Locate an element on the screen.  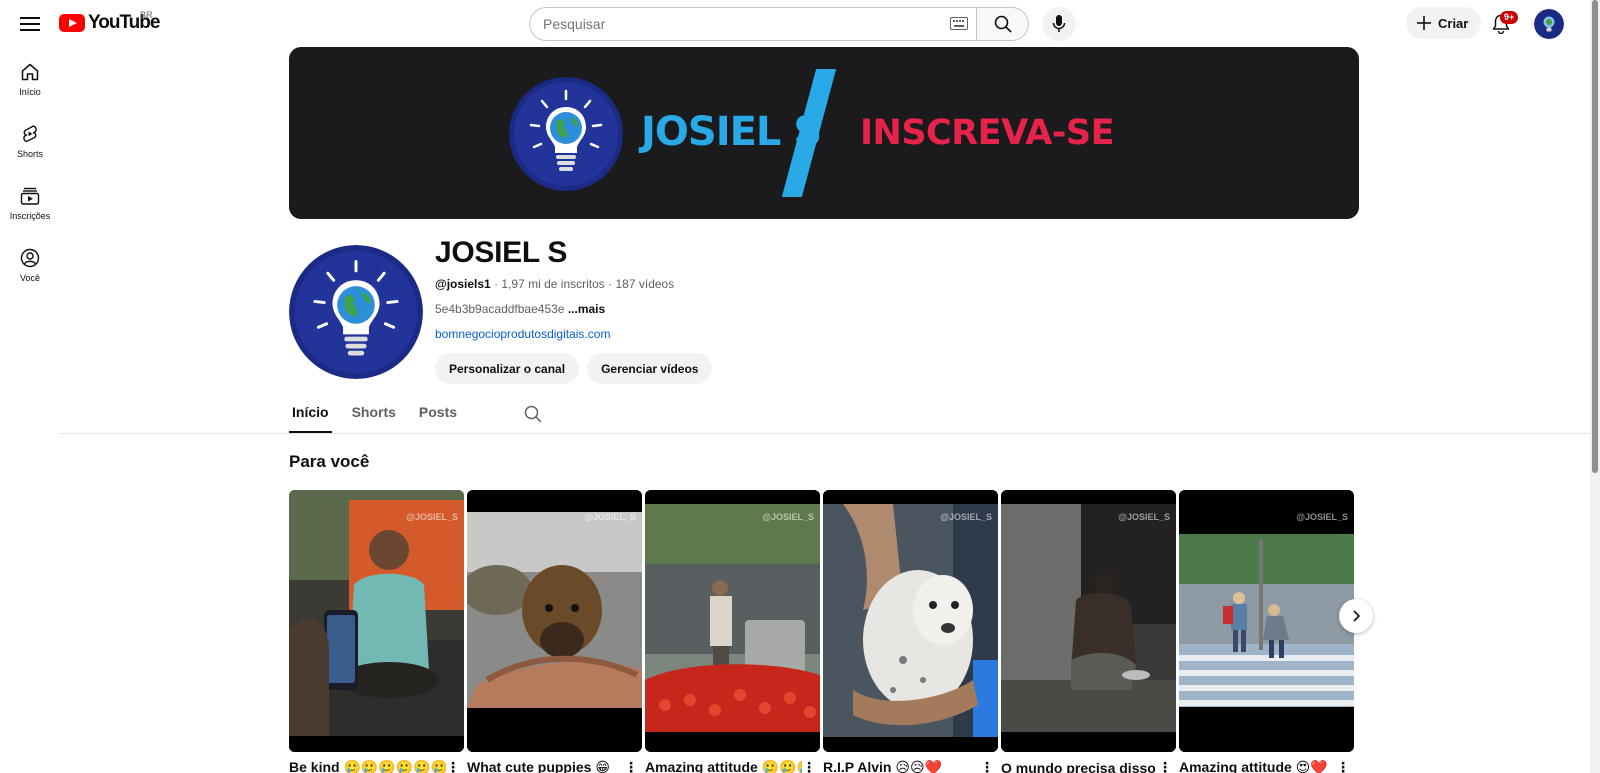
rail-label: Shorts is located at coordinates (29, 154).